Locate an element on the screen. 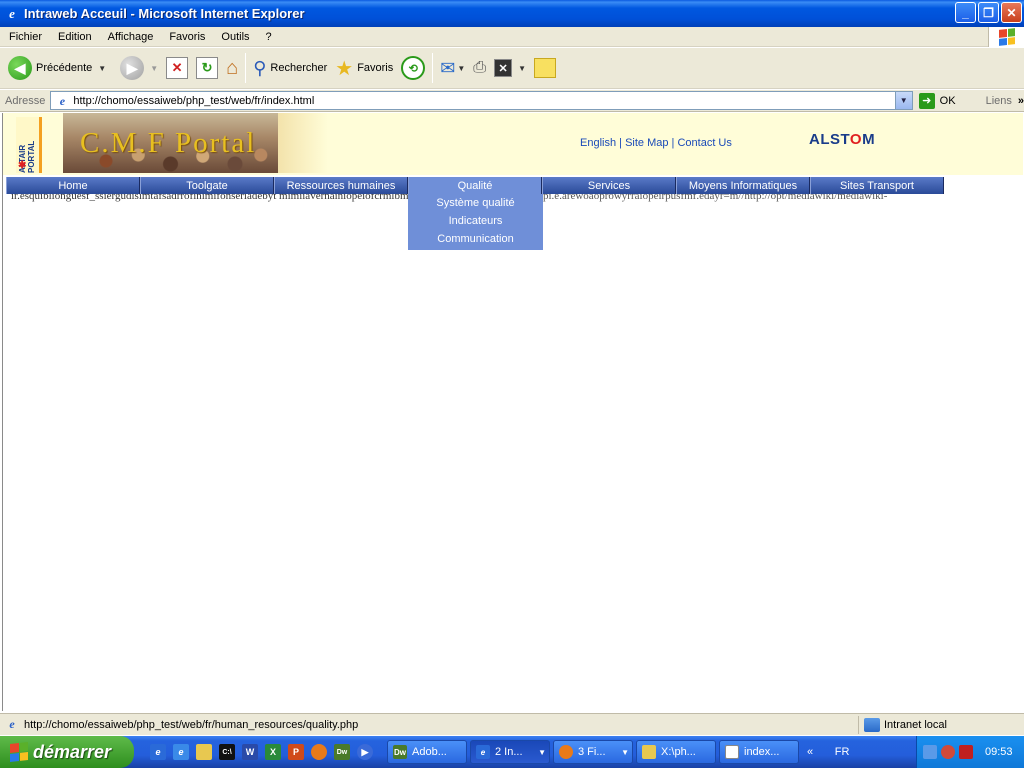 The height and width of the screenshot is (768, 1024). edit-icon: ✕ is located at coordinates (503, 68).